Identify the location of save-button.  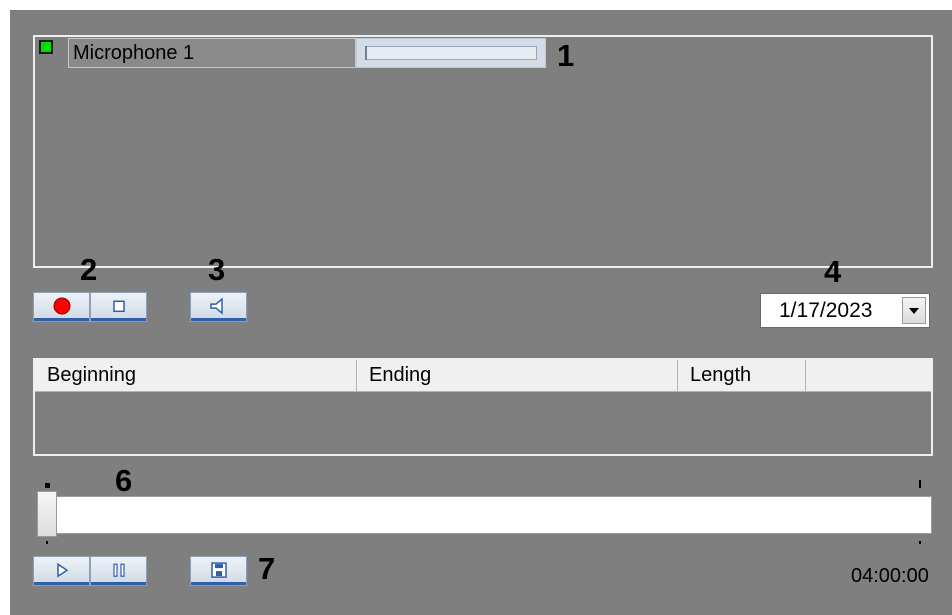
(218, 571).